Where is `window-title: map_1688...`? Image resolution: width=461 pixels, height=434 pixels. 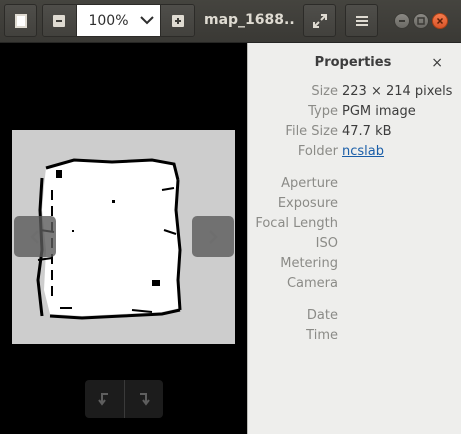
window-title: map_1688... is located at coordinates (250, 20).